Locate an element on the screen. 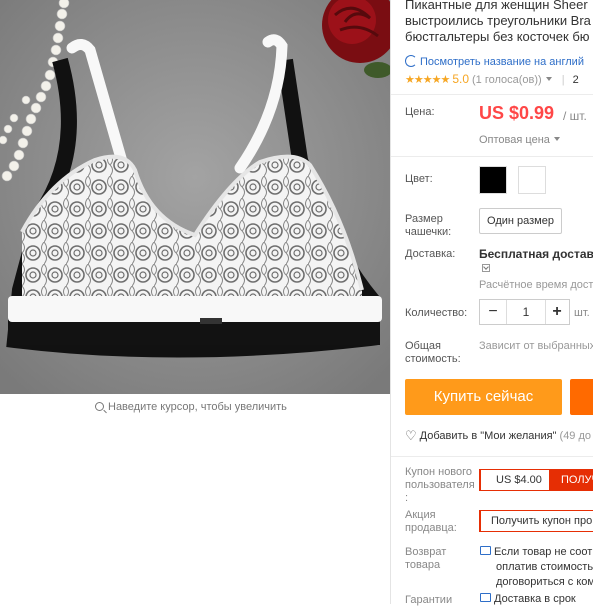 The image size is (593, 607). get-coupon-button: ПОЛУЧ is located at coordinates (571, 480).